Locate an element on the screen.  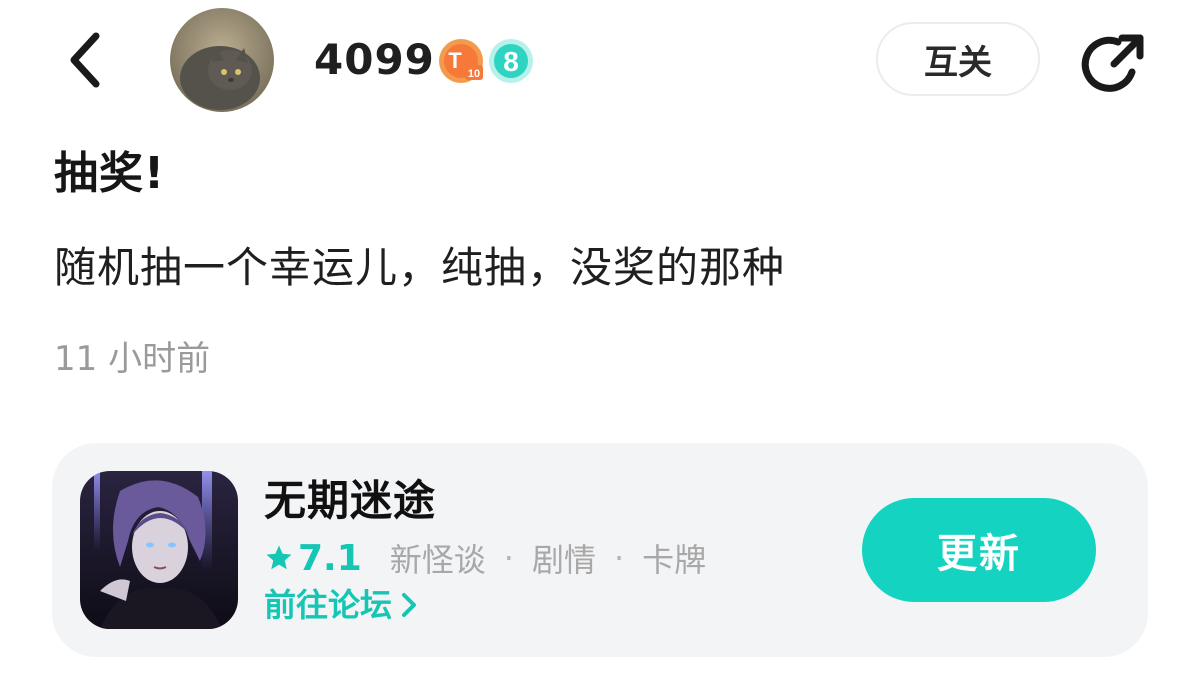
game-tag: 剧情 is located at coordinates (563, 560).